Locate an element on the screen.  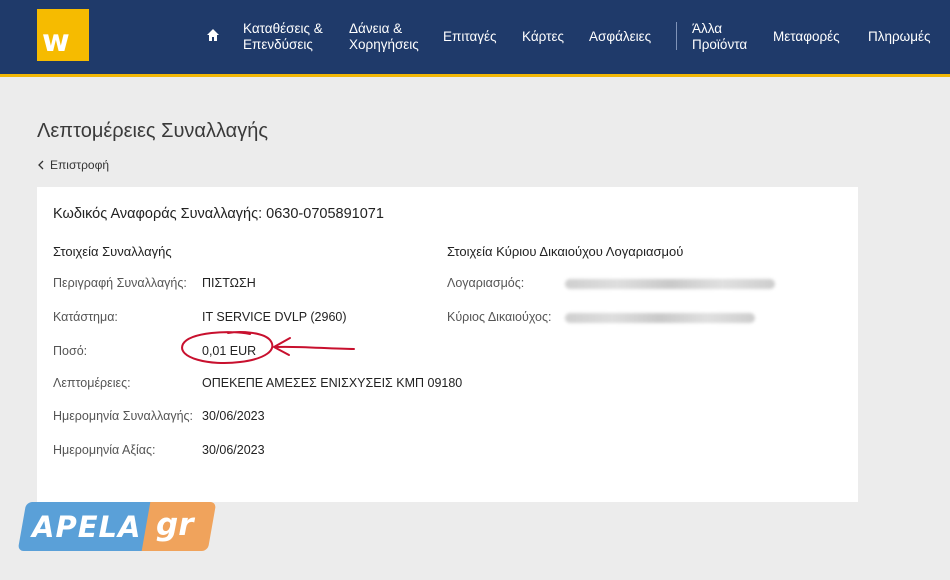
nav-label: Μεταφορές is located at coordinates (806, 36).